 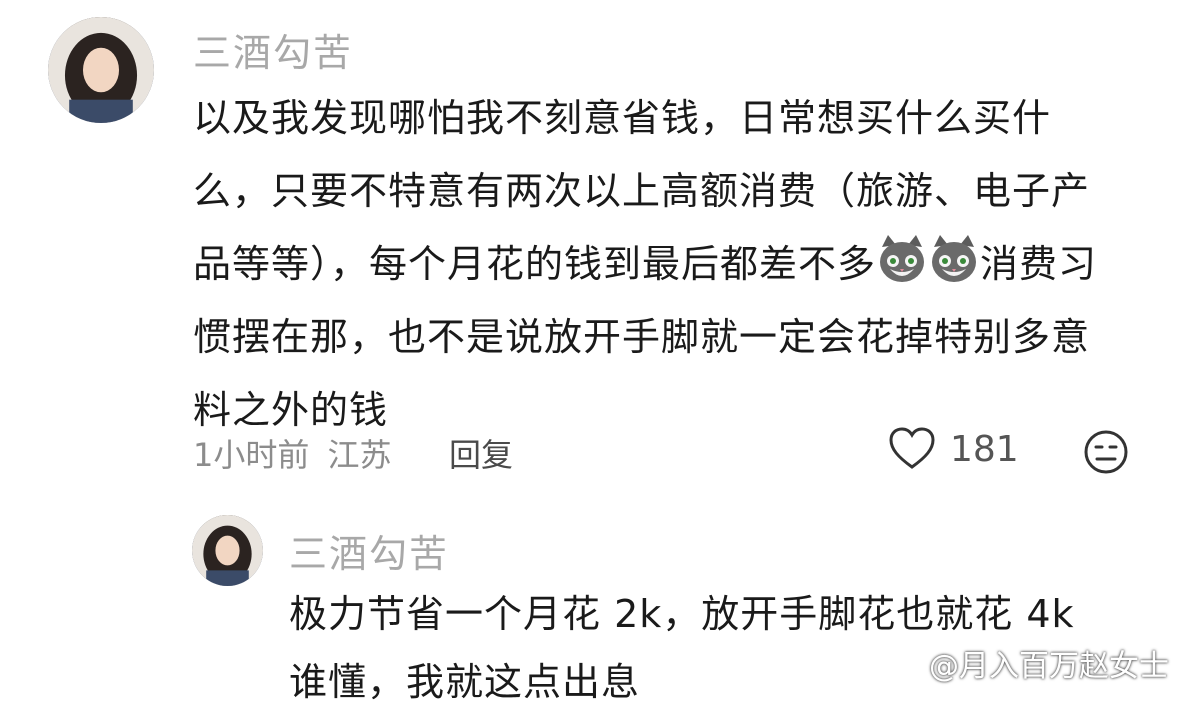 I want to click on reply-avatar, so click(x=227, y=550).